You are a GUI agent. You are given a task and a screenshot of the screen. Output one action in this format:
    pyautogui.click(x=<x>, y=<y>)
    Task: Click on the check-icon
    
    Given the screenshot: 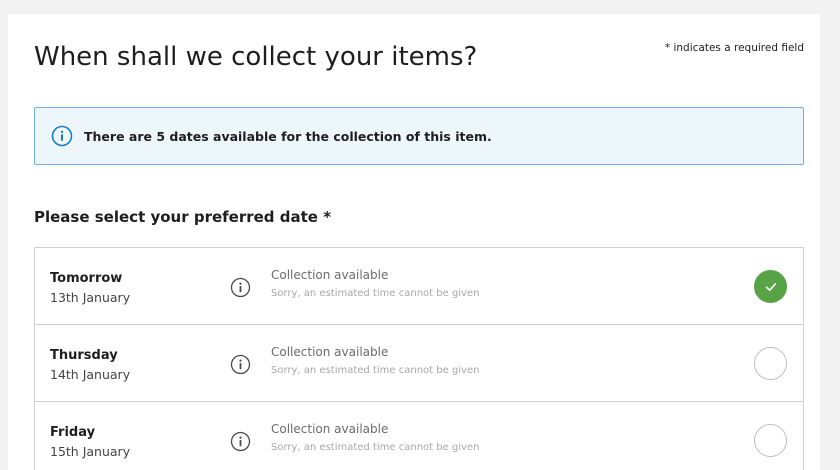 What is the action you would take?
    pyautogui.click(x=770, y=286)
    